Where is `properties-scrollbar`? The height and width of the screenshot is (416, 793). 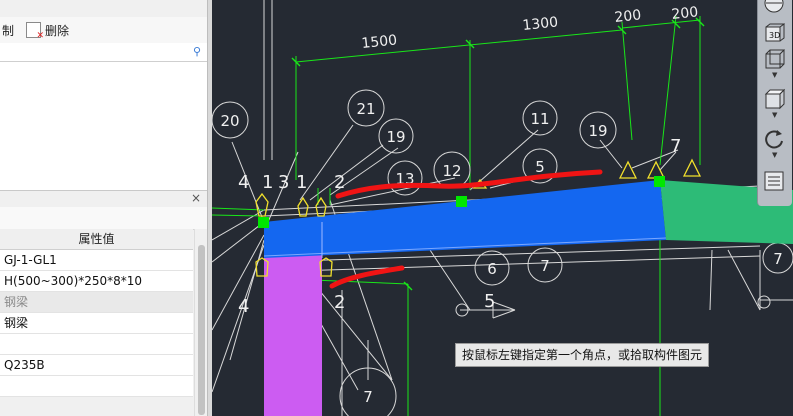 properties-scrollbar is located at coordinates (201, 322).